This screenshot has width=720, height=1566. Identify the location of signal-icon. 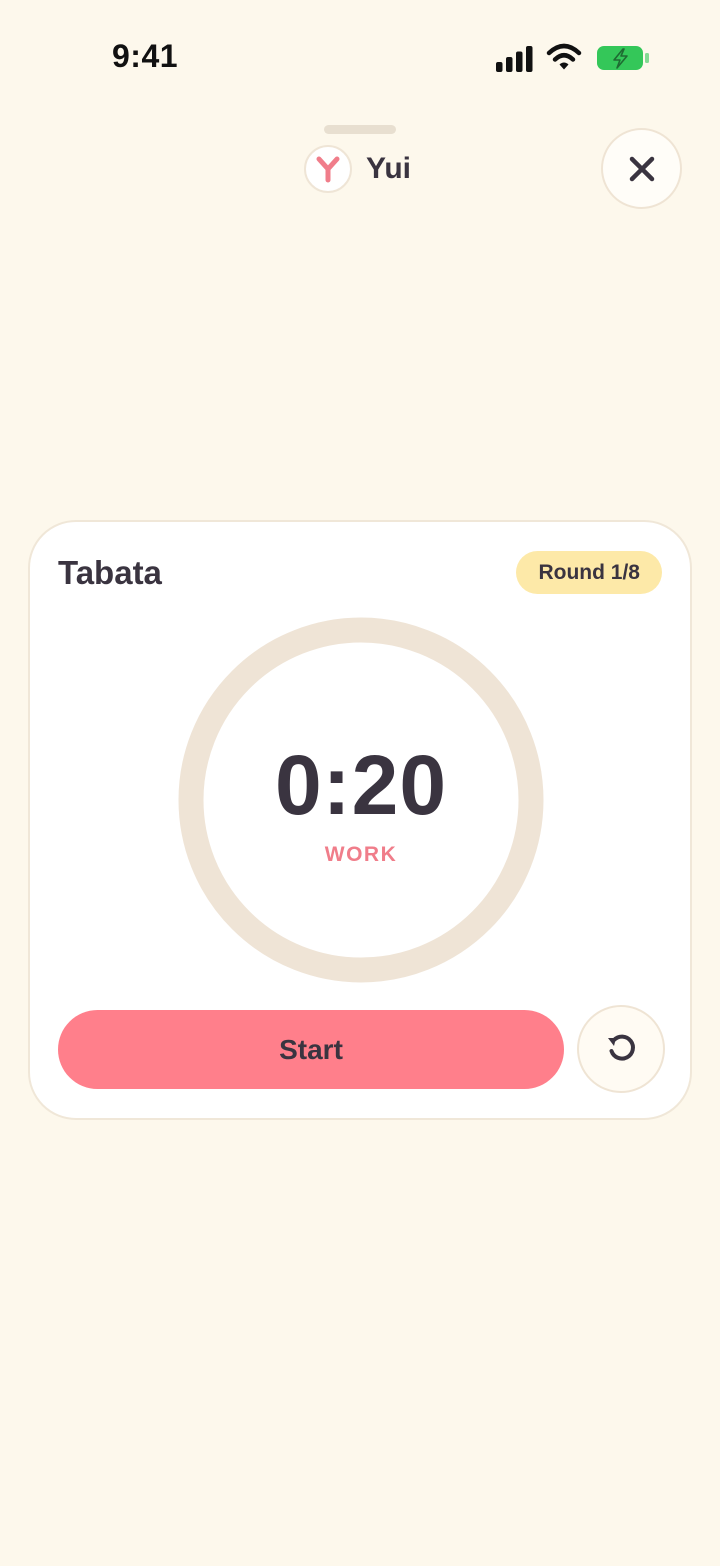
(514, 59).